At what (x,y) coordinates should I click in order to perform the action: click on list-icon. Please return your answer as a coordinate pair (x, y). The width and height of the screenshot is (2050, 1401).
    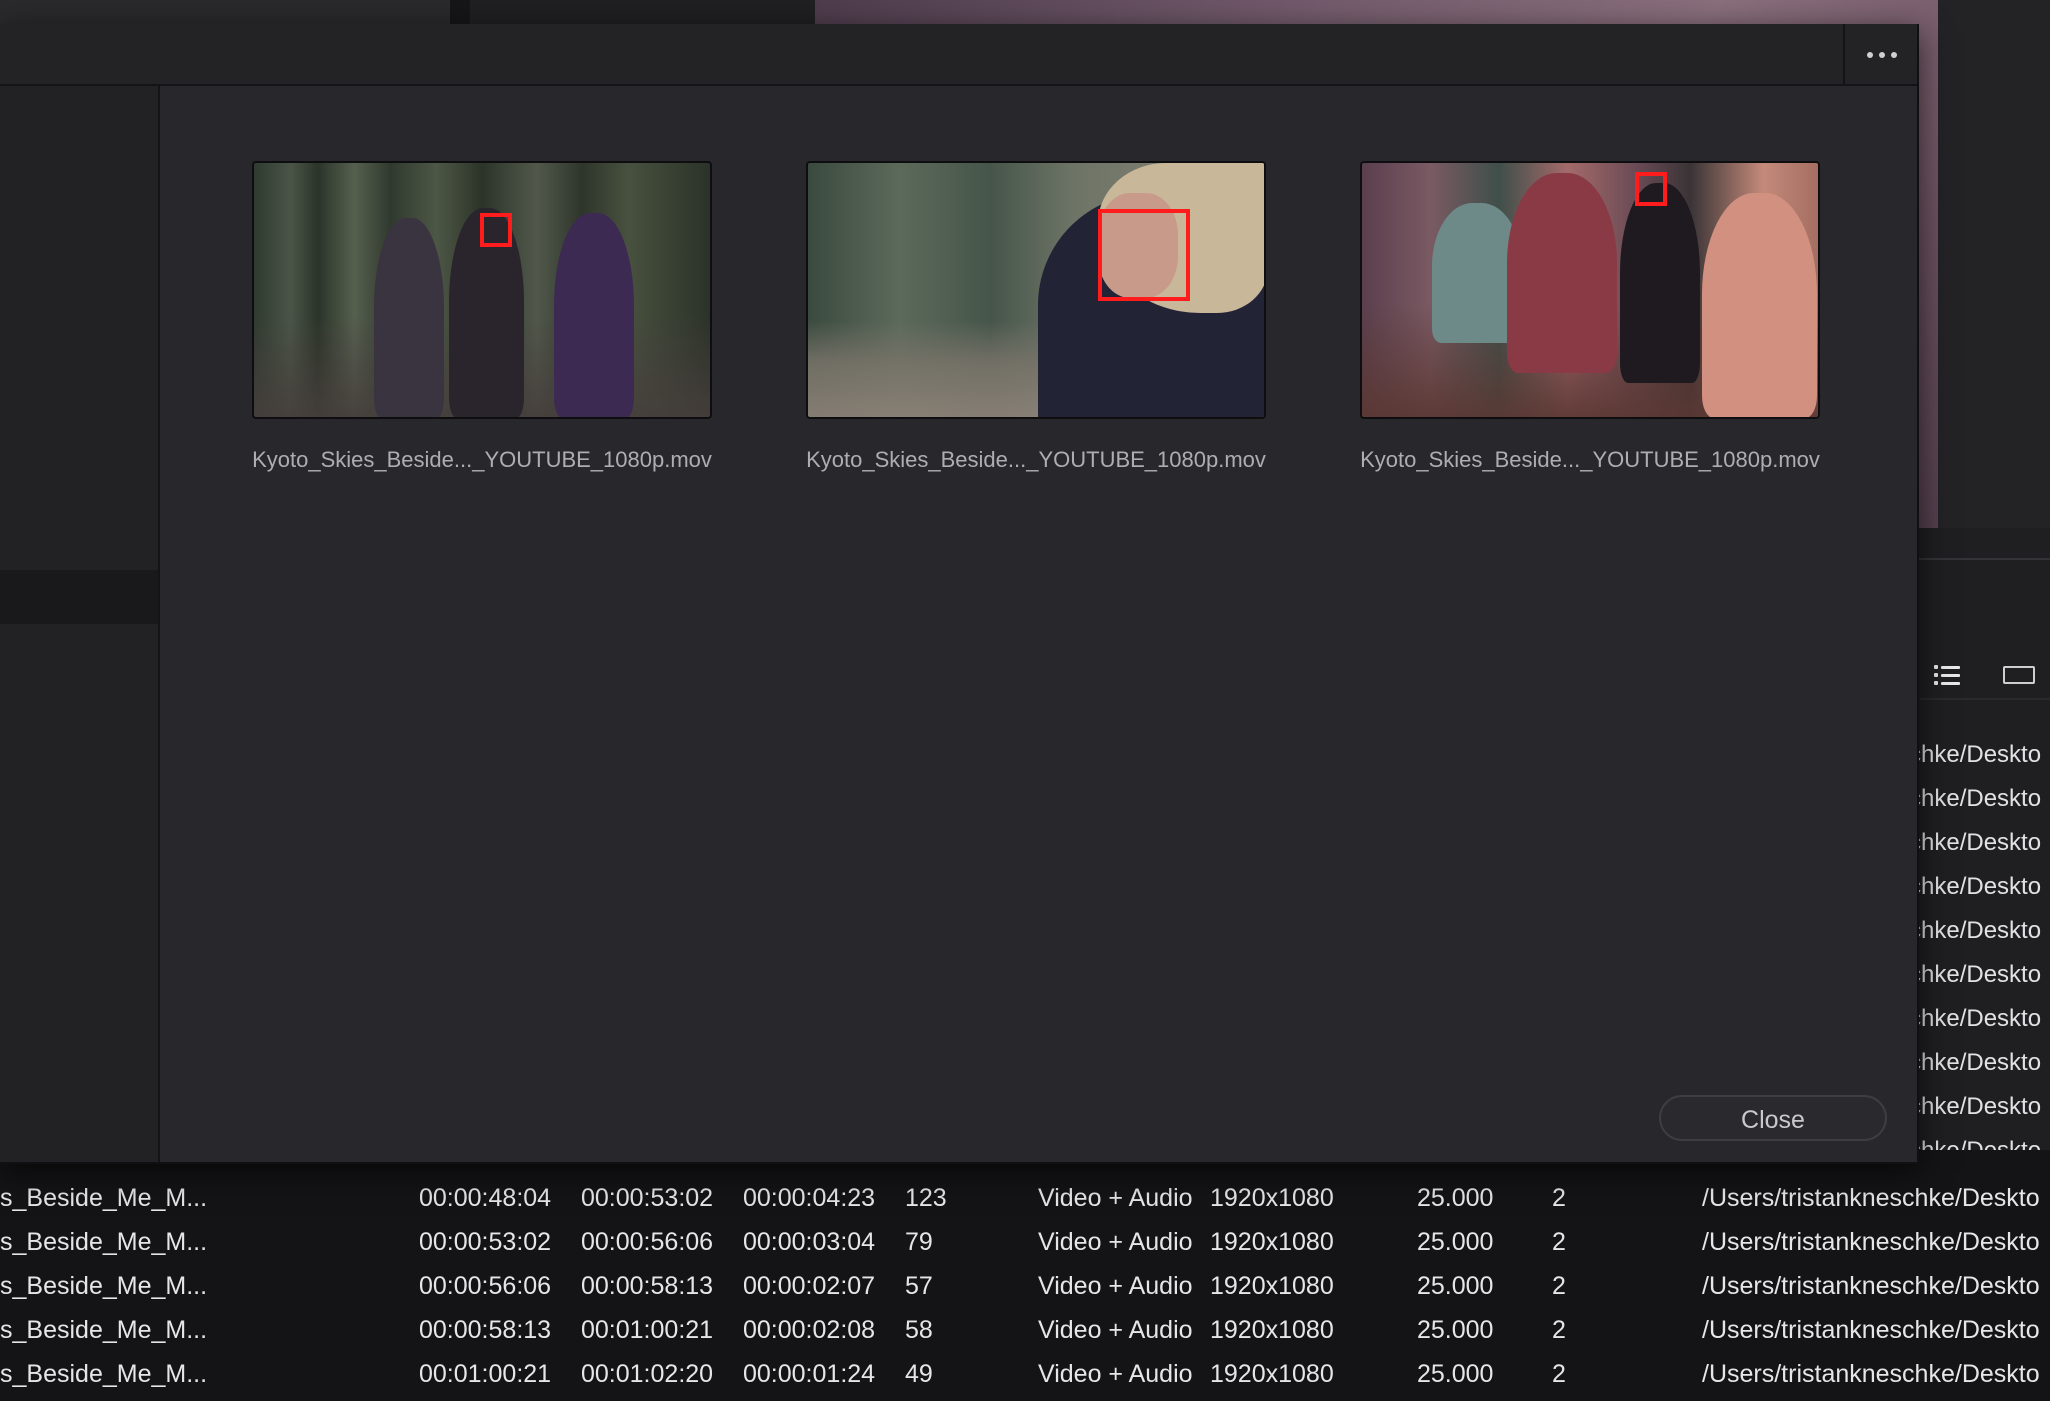
    Looking at the image, I should click on (1947, 675).